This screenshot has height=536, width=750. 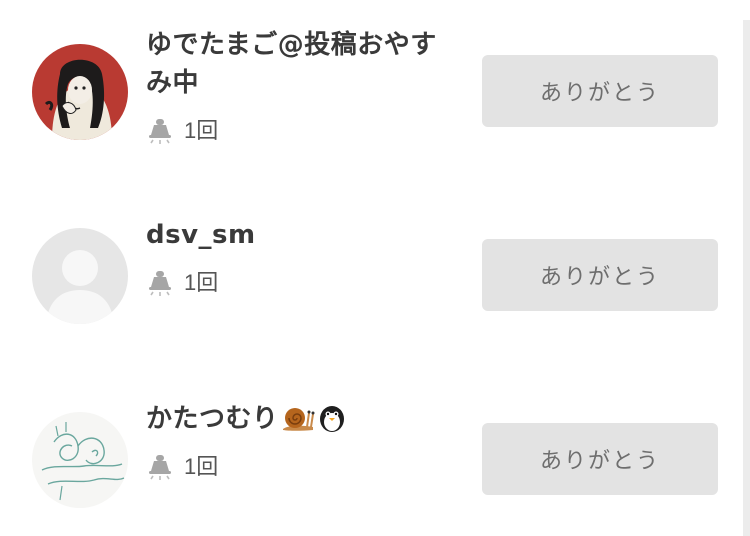 I want to click on scrollbar-track, so click(x=746, y=278).